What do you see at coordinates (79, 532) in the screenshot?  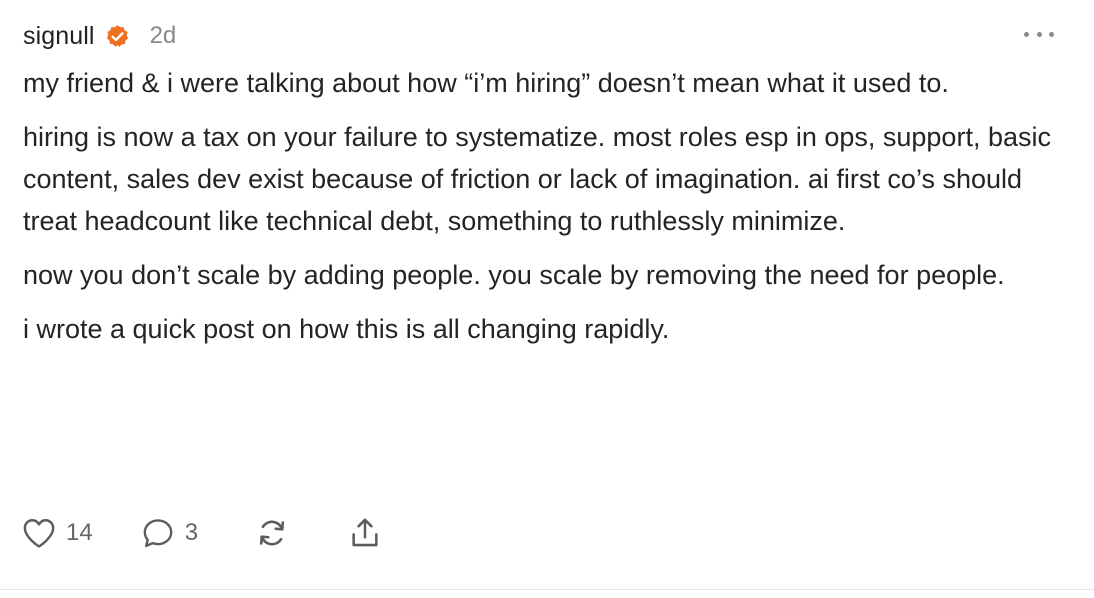 I see `like-count: 14` at bounding box center [79, 532].